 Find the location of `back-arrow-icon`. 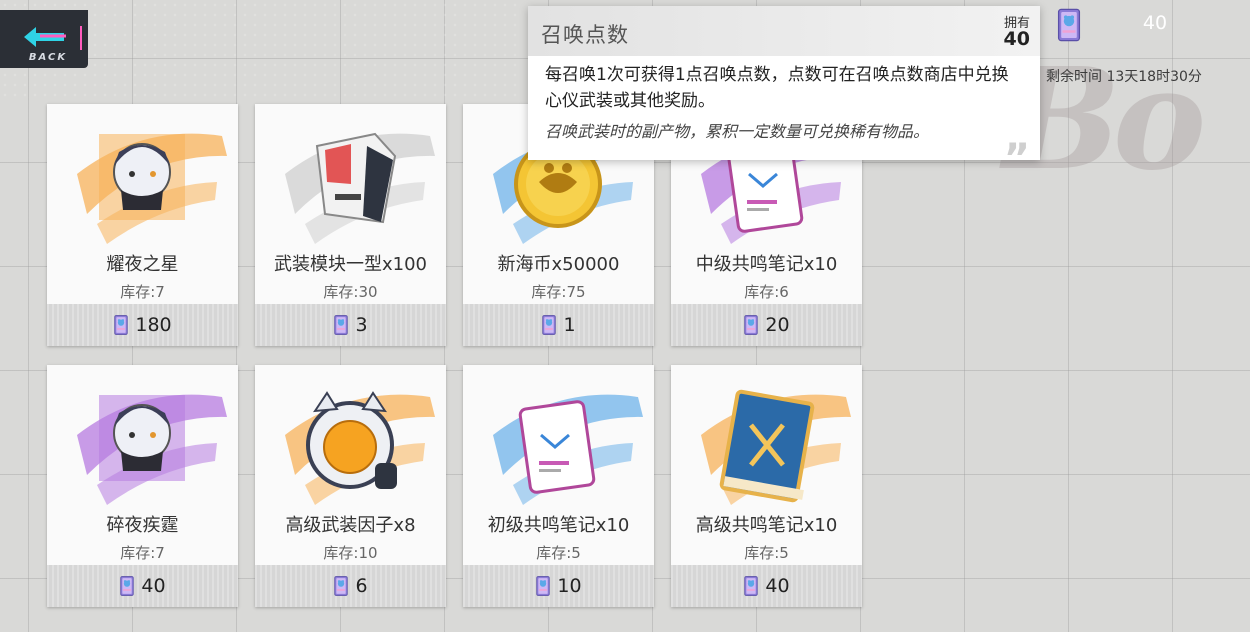

back-arrow-icon is located at coordinates (45, 37).